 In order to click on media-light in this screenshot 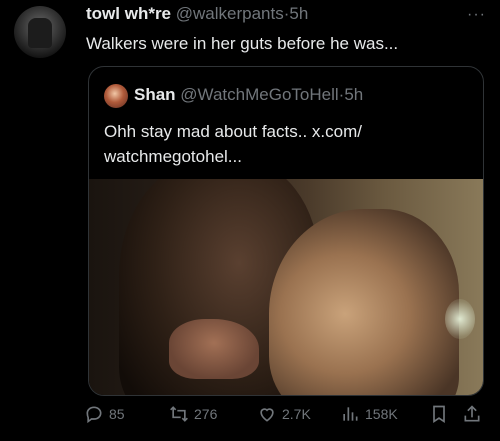, I will do `click(460, 319)`.